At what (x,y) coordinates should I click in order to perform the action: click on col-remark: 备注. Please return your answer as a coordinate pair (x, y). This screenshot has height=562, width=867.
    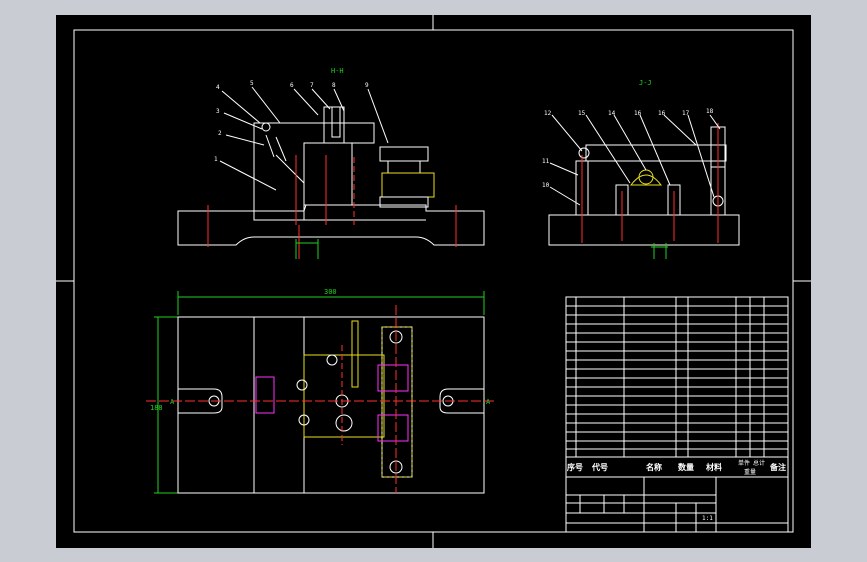
    Looking at the image, I should click on (777, 467).